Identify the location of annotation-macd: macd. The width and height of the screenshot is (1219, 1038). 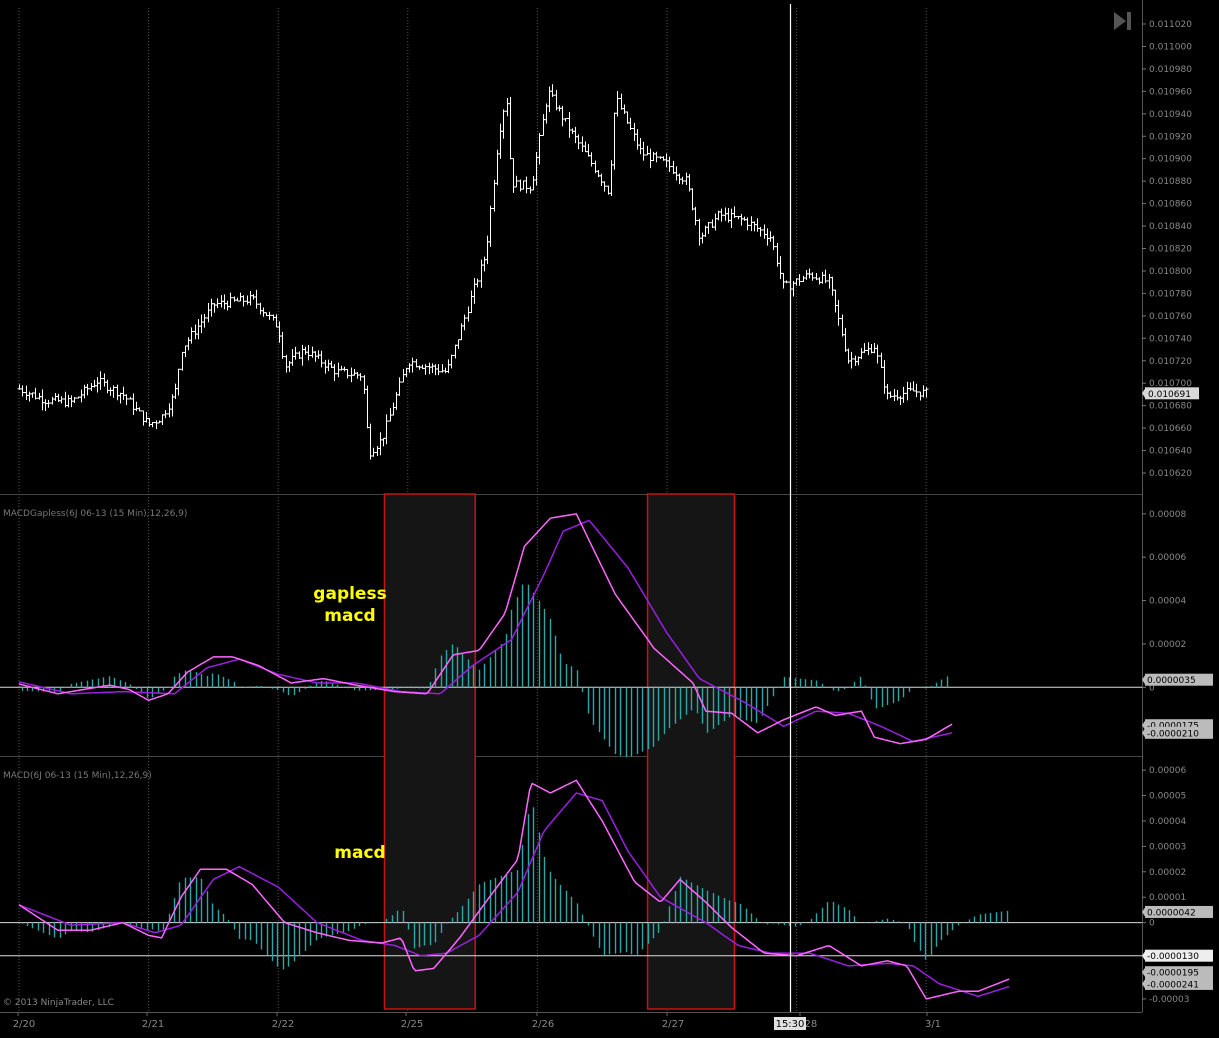
(349, 616).